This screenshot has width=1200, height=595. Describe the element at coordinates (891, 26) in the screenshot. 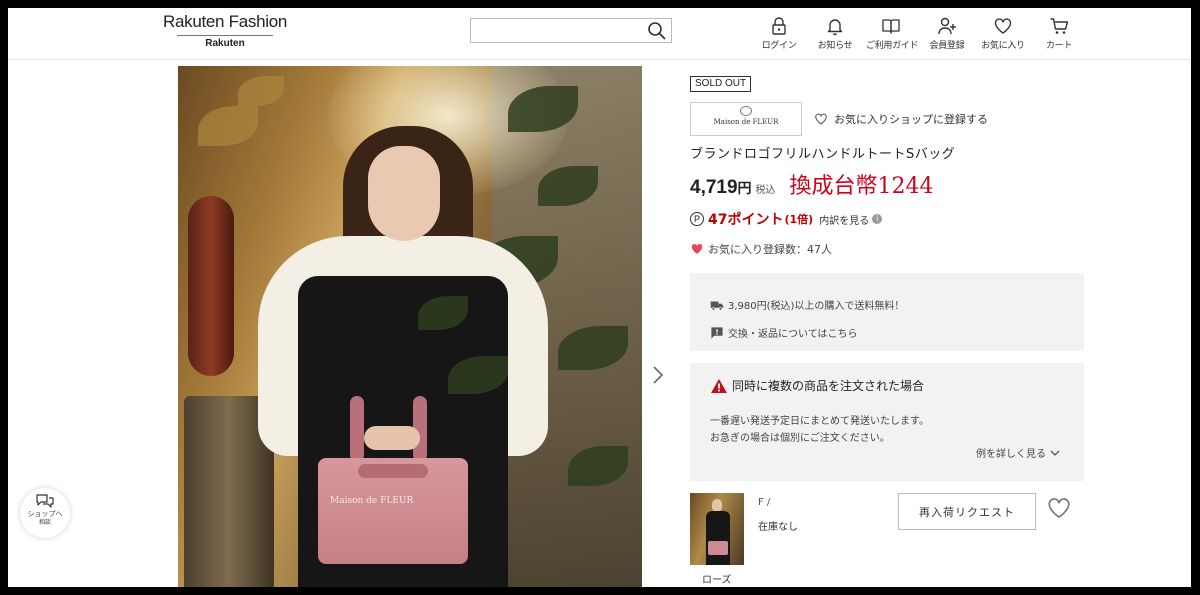

I see `book-icon` at that location.